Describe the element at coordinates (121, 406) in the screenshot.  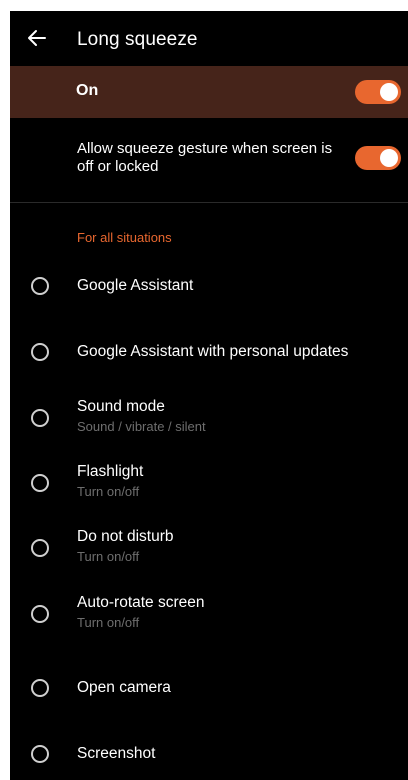
I see `option-title: Sound mode` at that location.